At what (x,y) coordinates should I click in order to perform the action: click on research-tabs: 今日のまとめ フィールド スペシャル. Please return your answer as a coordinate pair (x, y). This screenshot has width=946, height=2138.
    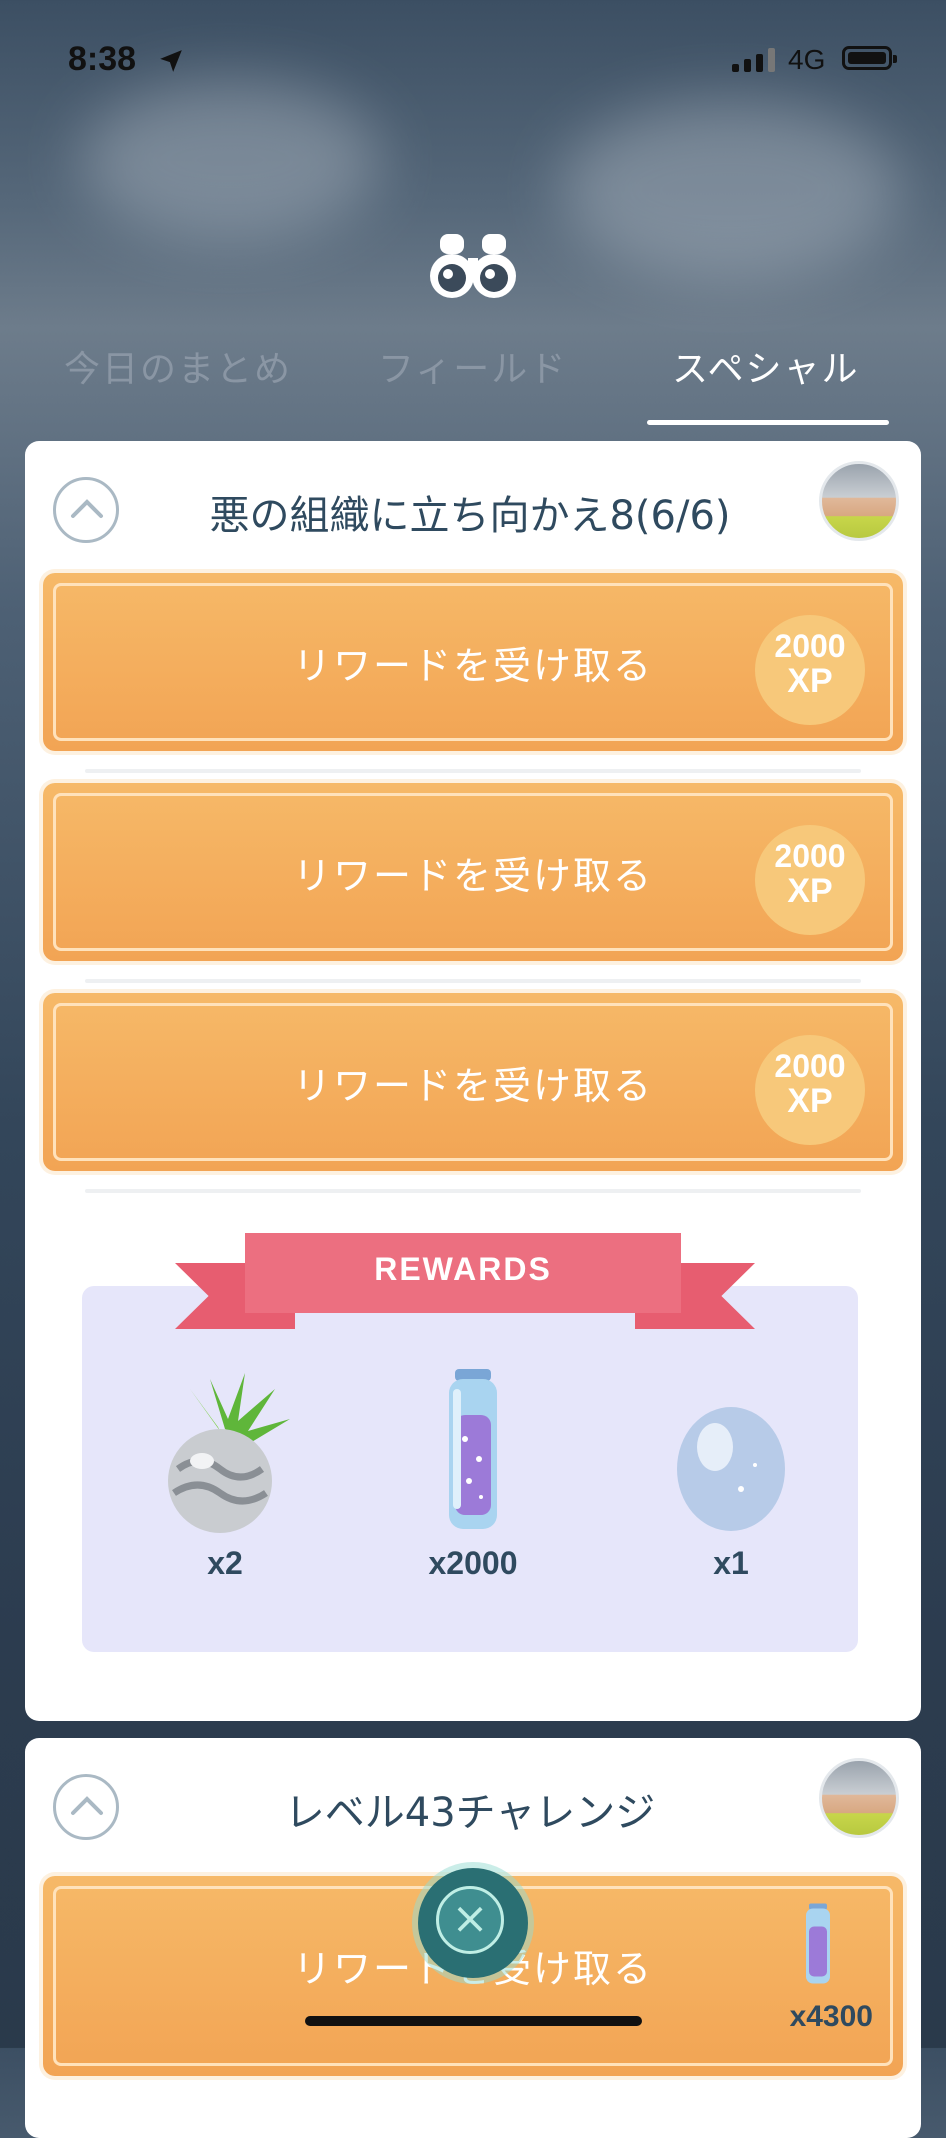
    Looking at the image, I should click on (473, 385).